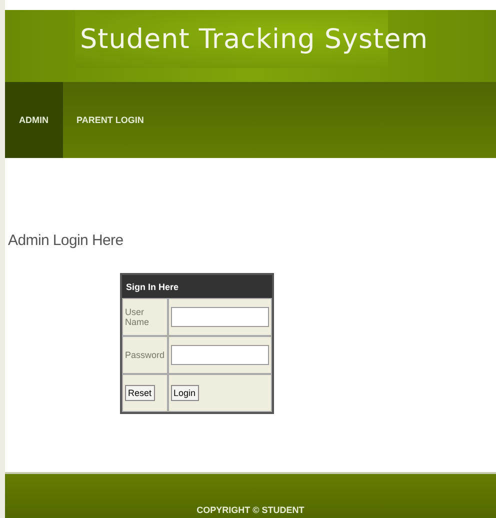 Image resolution: width=496 pixels, height=518 pixels. What do you see at coordinates (250, 510) in the screenshot?
I see `copyright-text: COPYRIGHT © STUDENT` at bounding box center [250, 510].